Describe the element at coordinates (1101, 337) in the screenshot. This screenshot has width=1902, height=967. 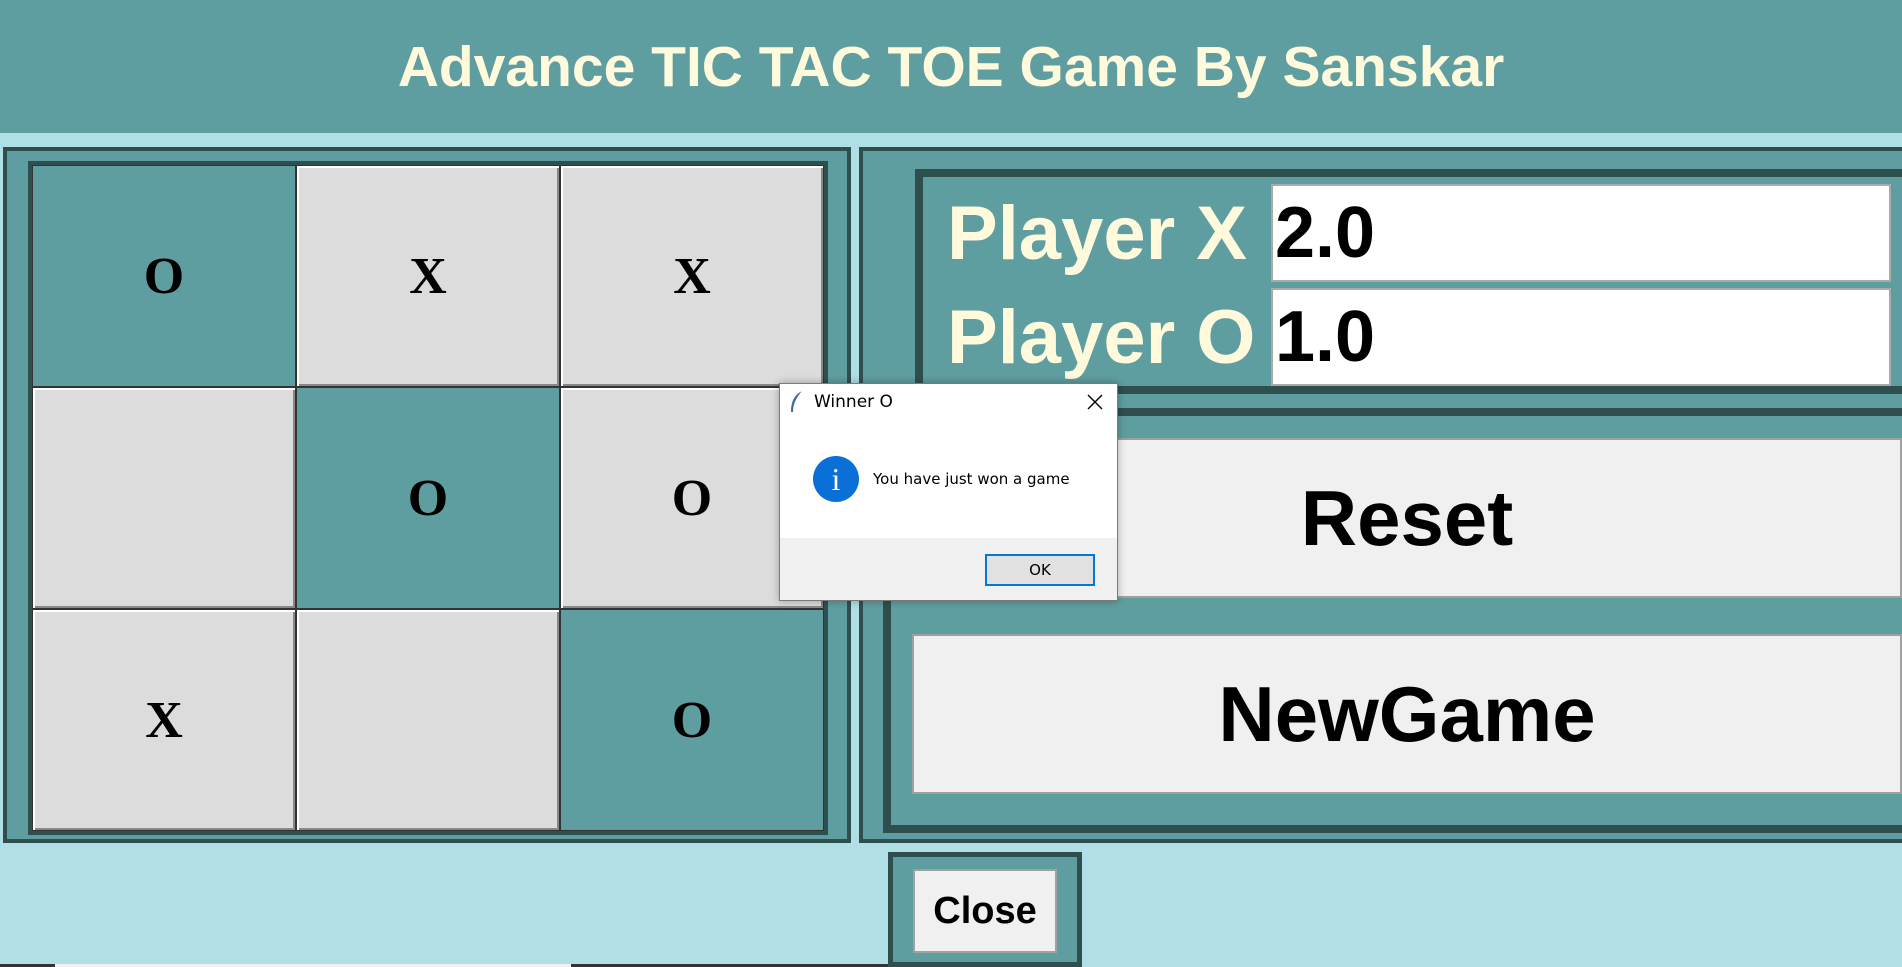
I see `player-o-label: Player O` at that location.